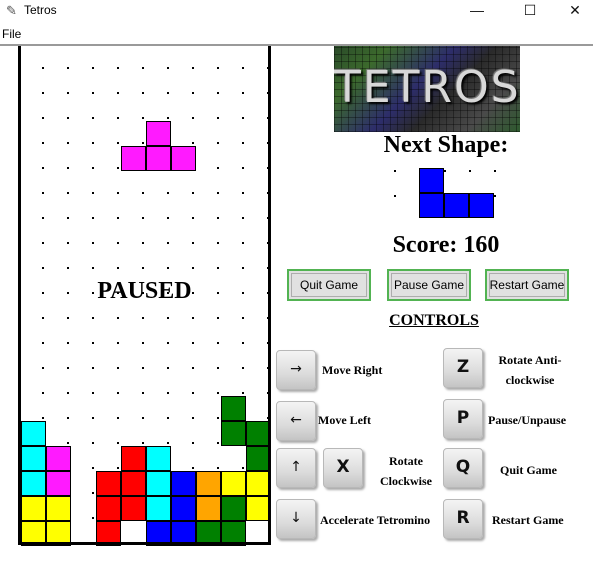  Describe the element at coordinates (144, 291) in the screenshot. I see `paused-label: PAUSED` at that location.